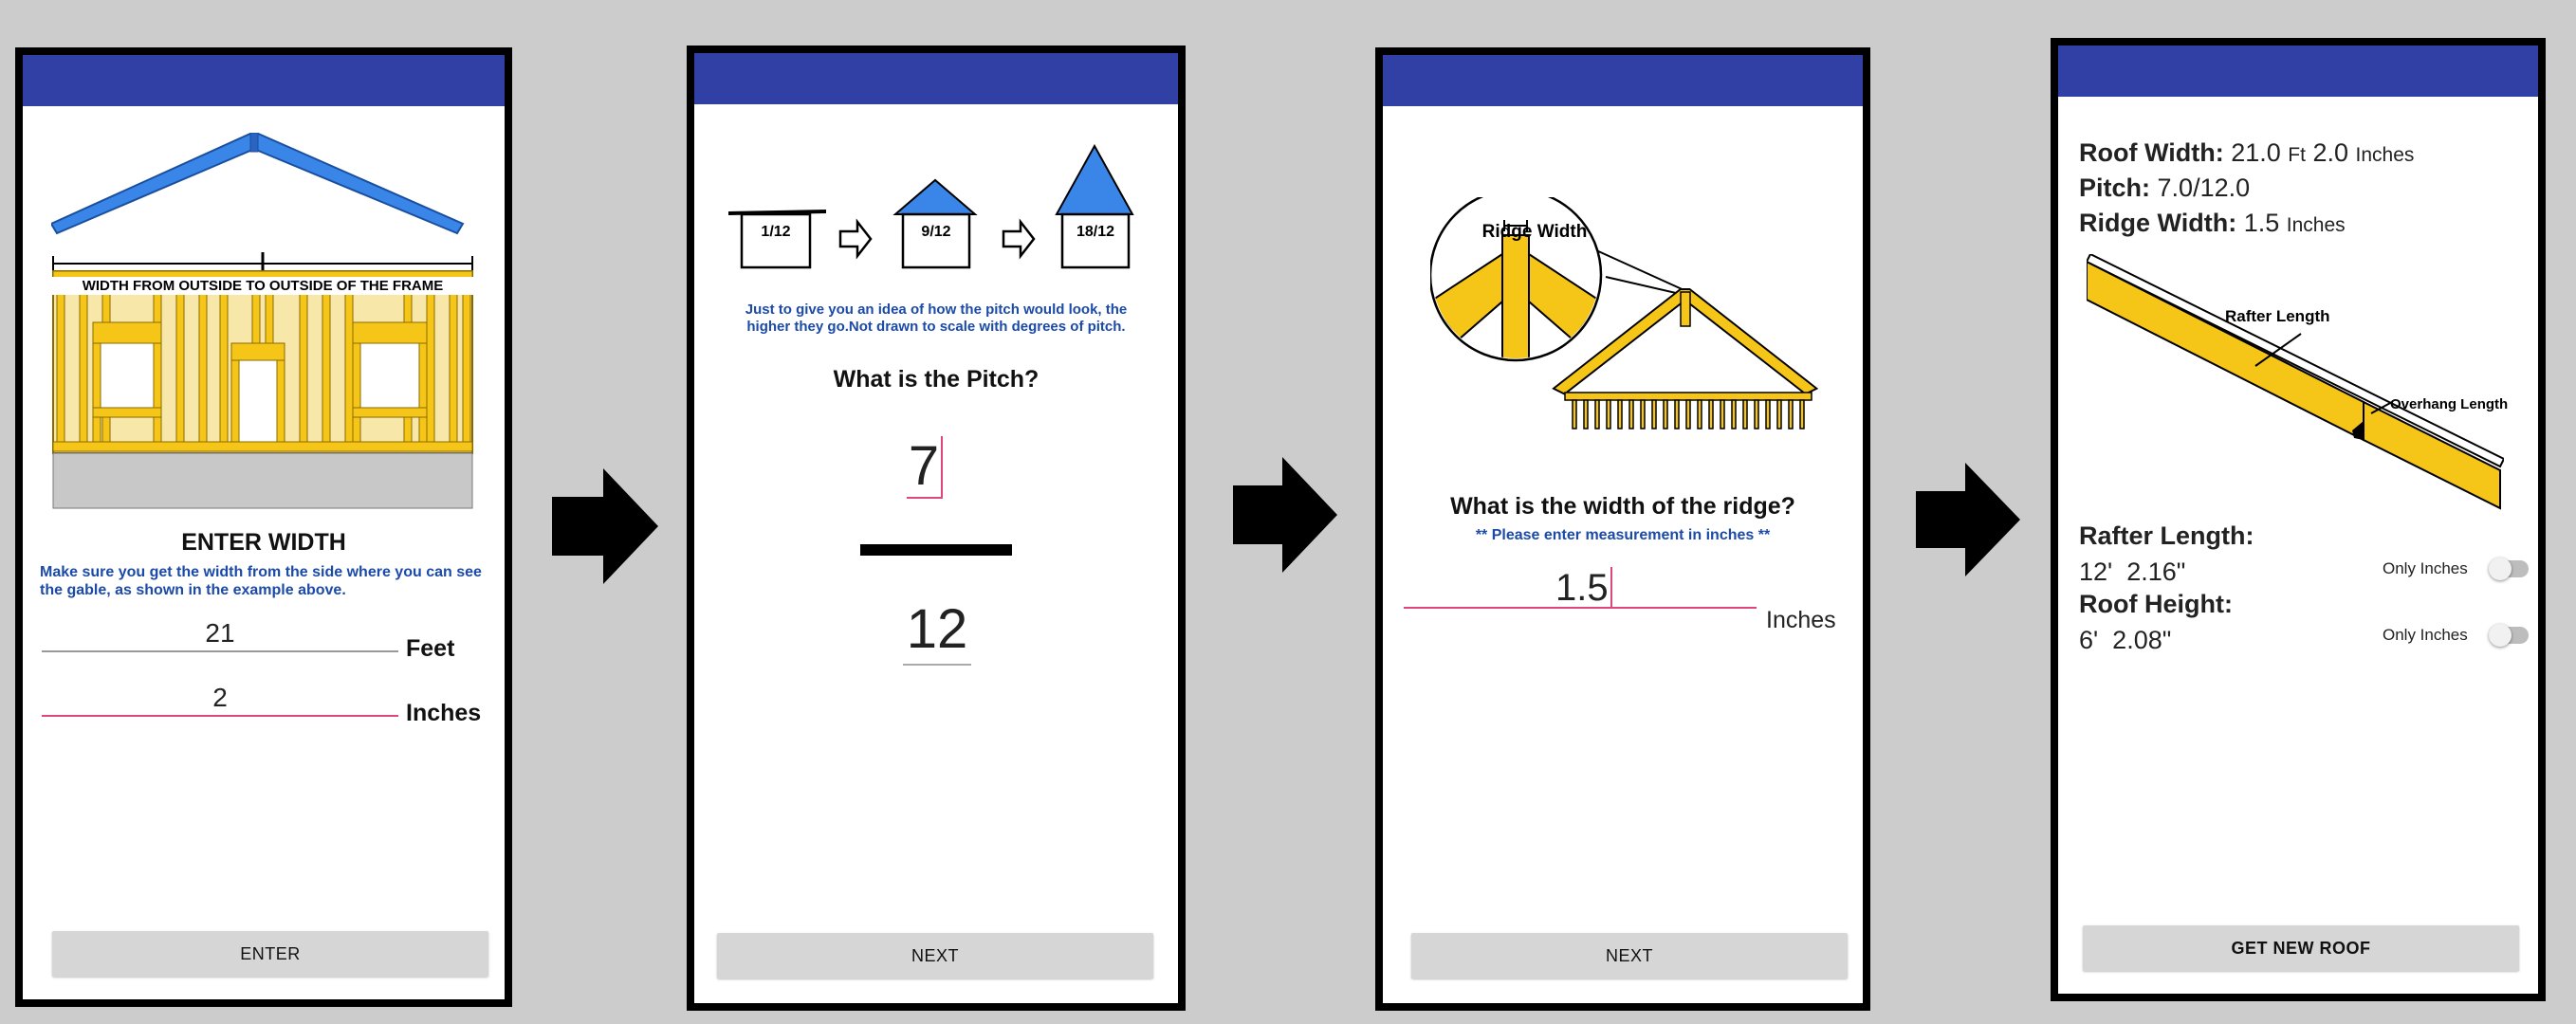 The width and height of the screenshot is (2576, 1024). What do you see at coordinates (2509, 635) in the screenshot?
I see `height-only-inches-toggle` at bounding box center [2509, 635].